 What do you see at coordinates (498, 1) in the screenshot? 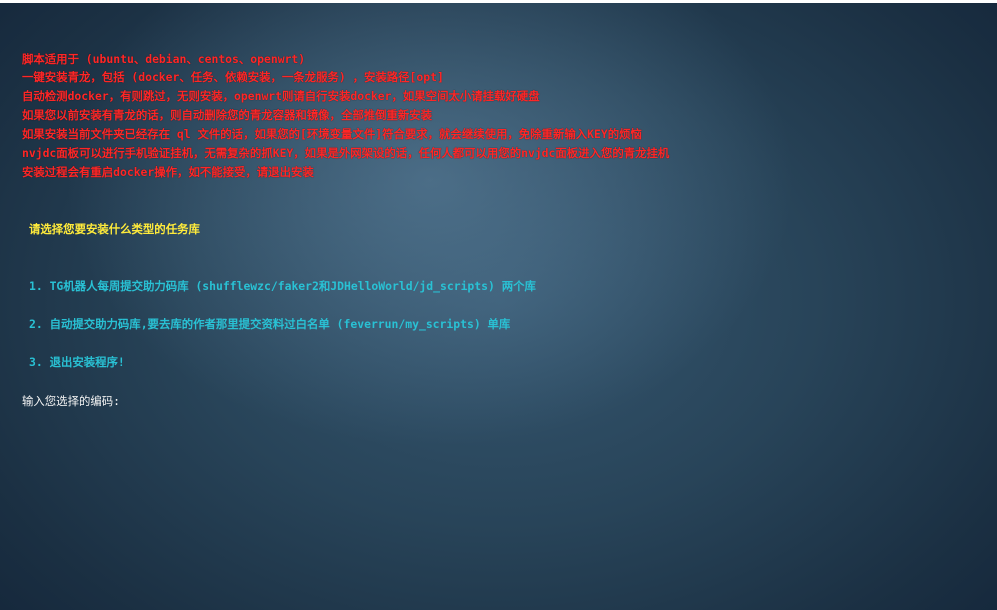
I see `window-top-border` at bounding box center [498, 1].